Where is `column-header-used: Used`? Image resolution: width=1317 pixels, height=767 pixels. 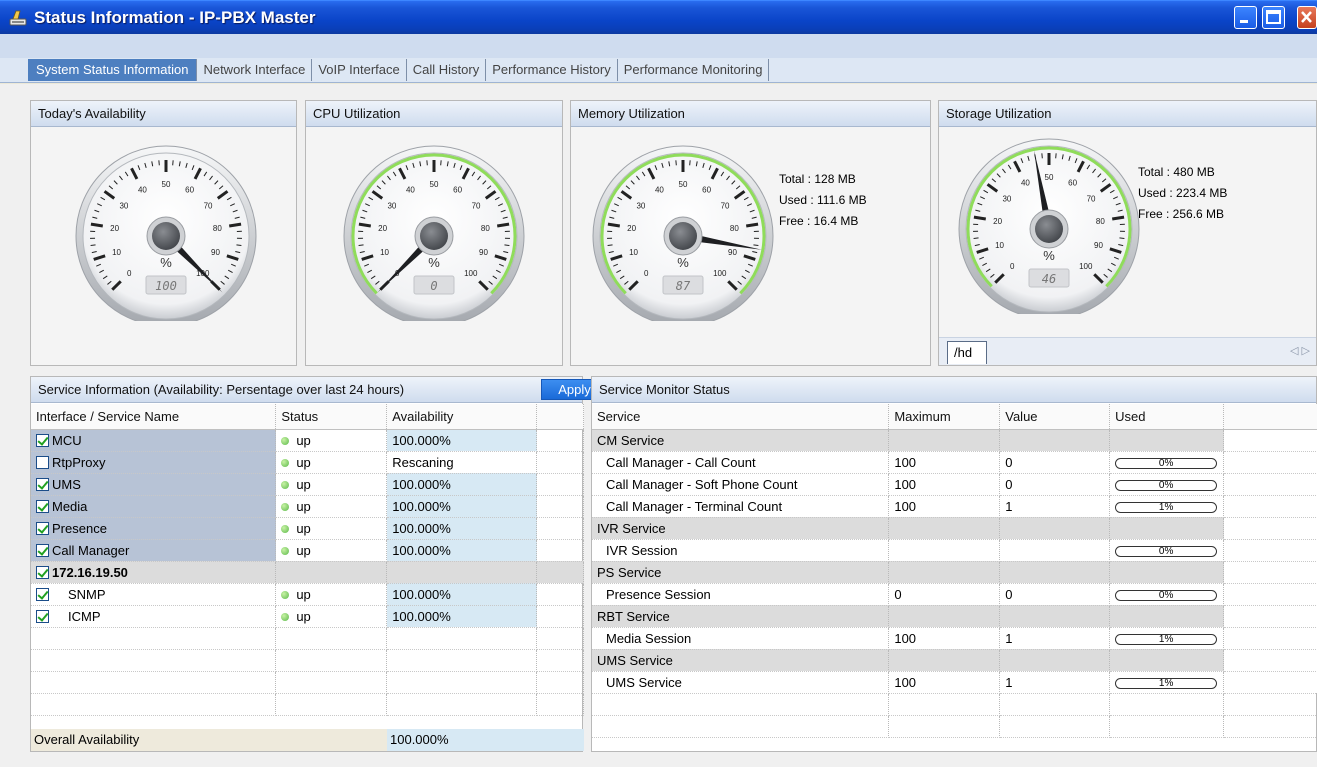
column-header-used: Used is located at coordinates (1167, 417).